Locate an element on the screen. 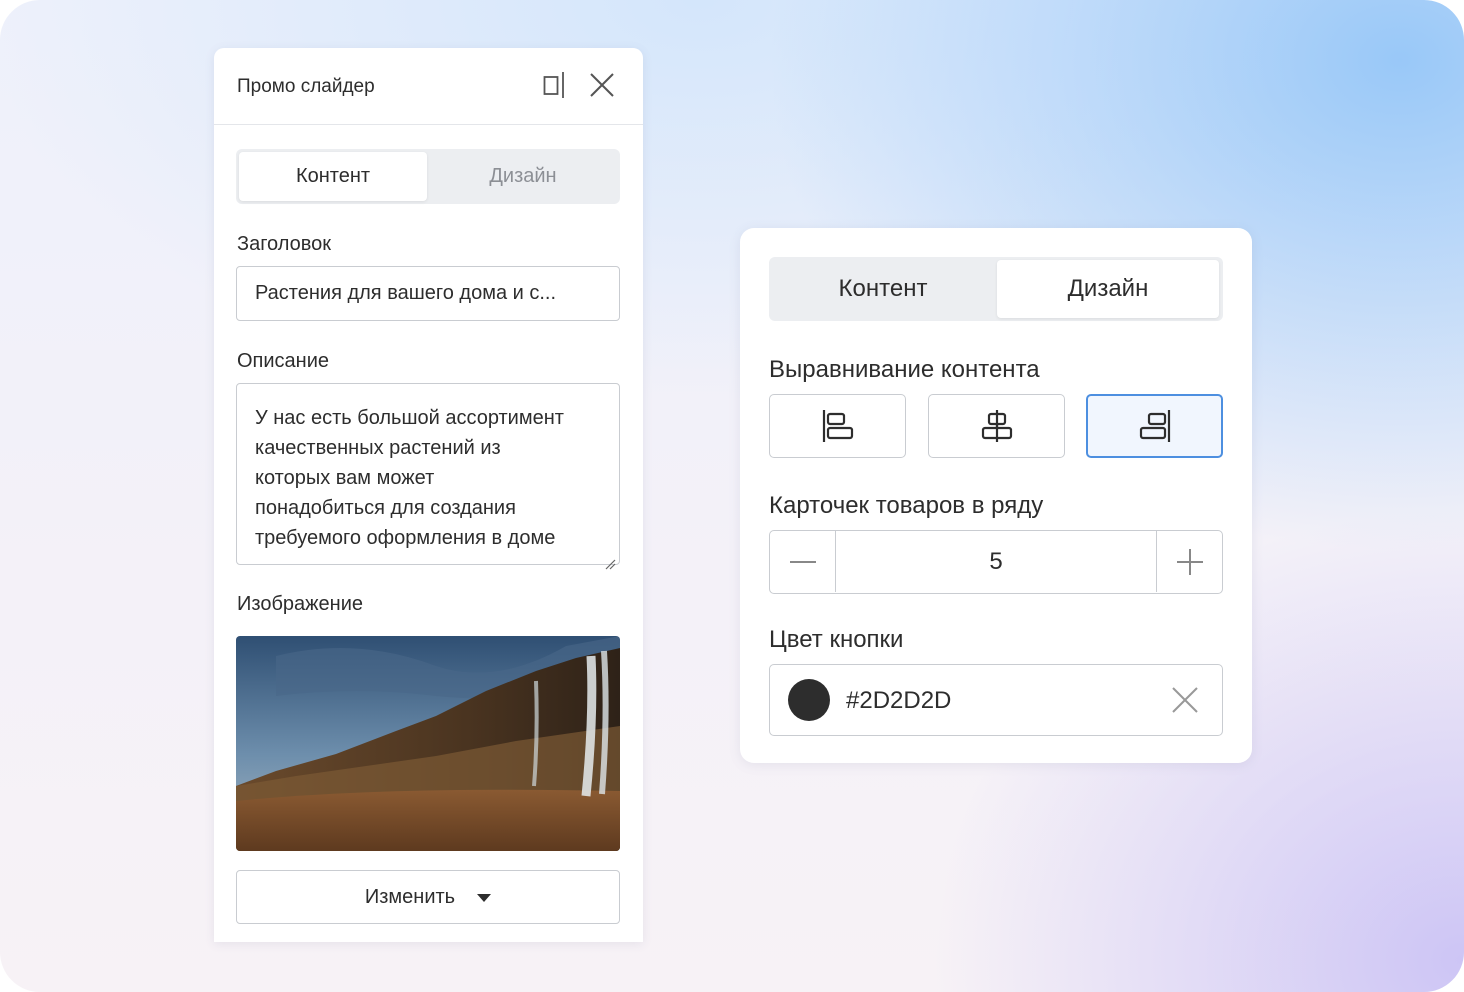 The height and width of the screenshot is (992, 1464). cards-per-row-stepper: 5 is located at coordinates (996, 562).